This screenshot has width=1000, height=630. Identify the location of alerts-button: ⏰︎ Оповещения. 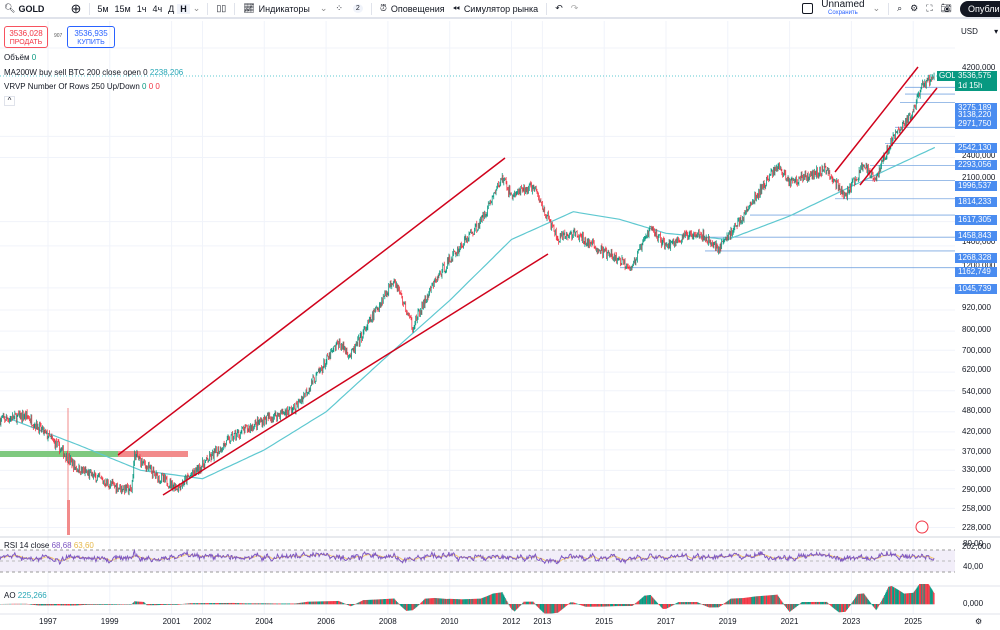
(412, 9).